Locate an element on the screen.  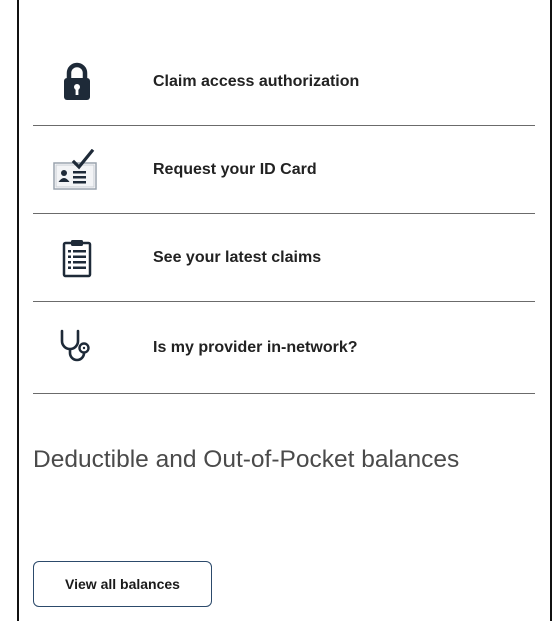
request-id-card-link: Request your ID Card is located at coordinates (284, 170).